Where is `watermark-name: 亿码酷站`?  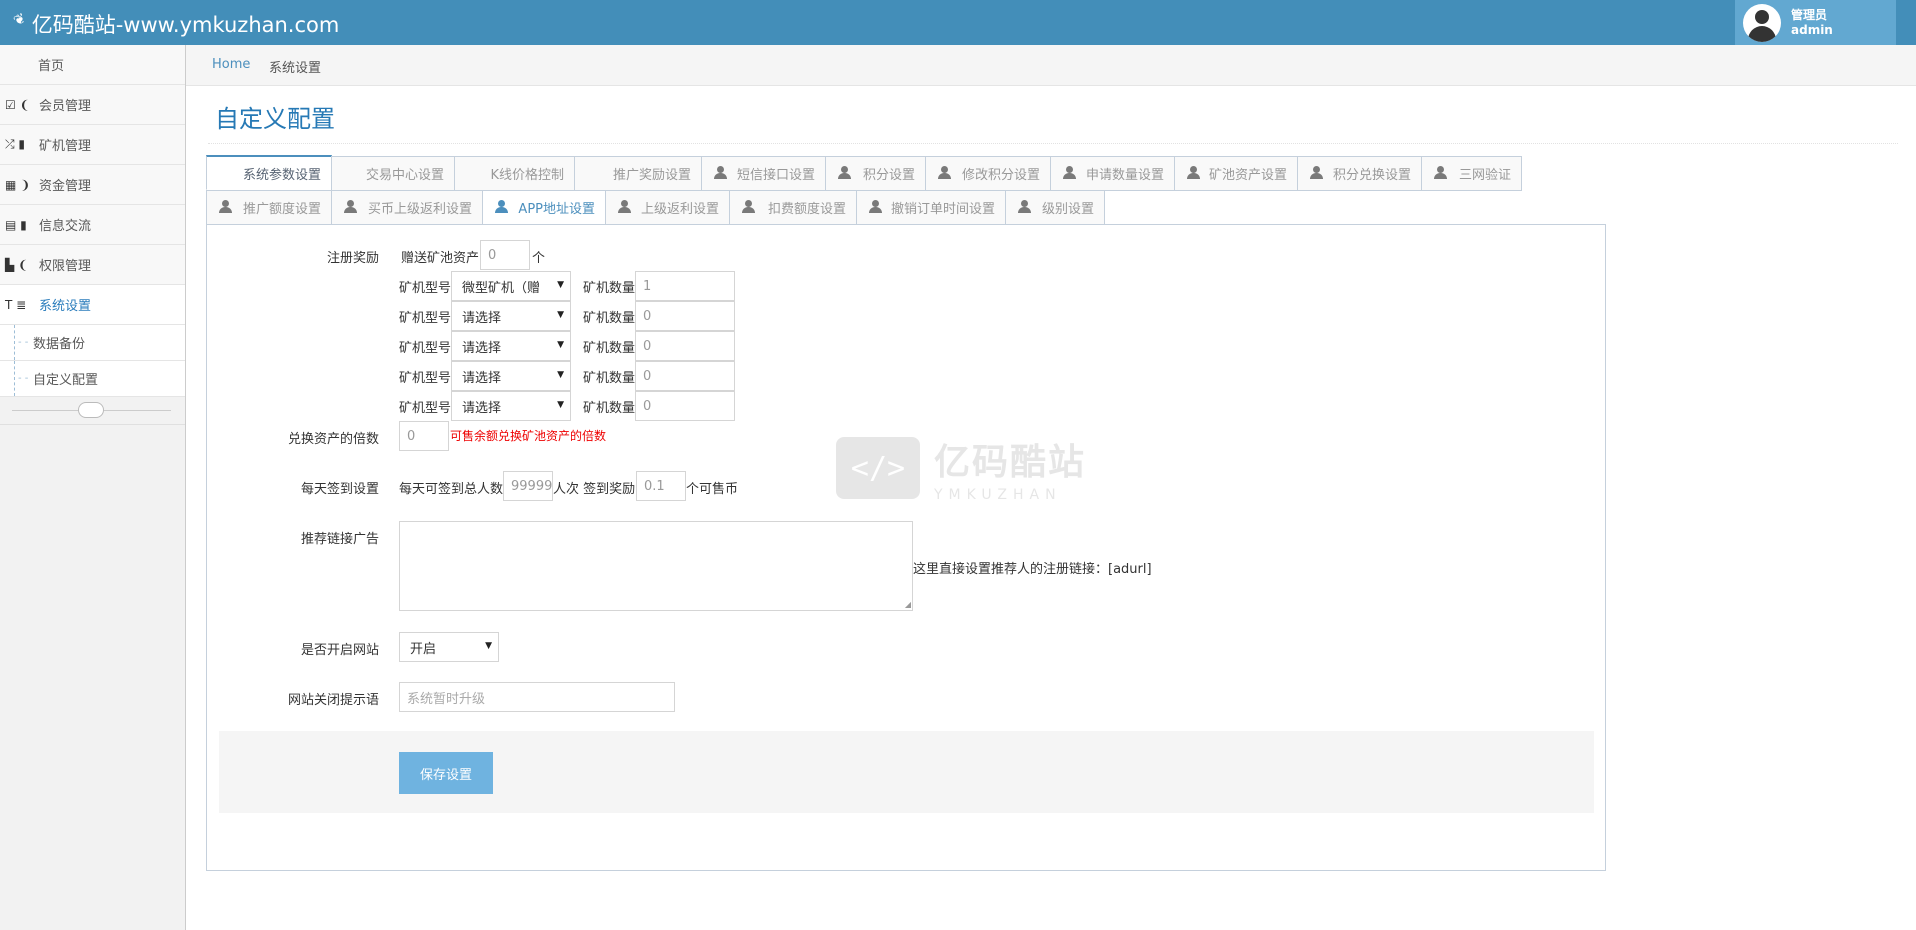 watermark-name: 亿码酷站 is located at coordinates (1010, 462).